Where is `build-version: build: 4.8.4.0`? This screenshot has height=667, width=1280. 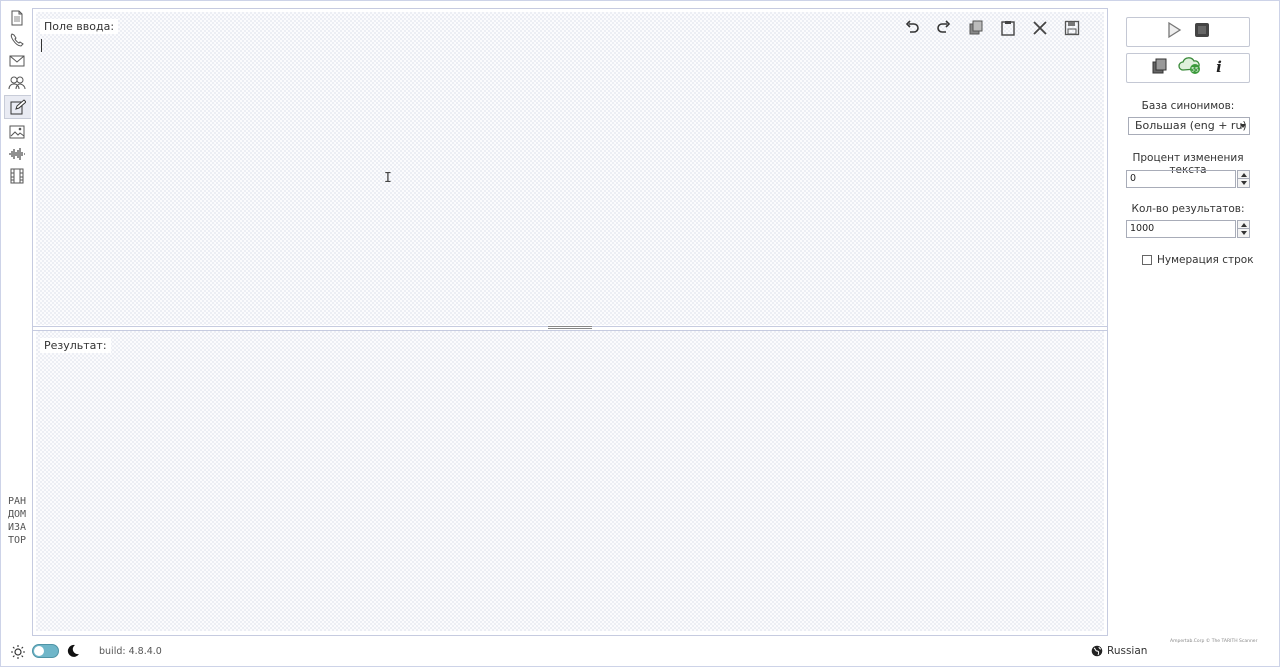 build-version: build: 4.8.4.0 is located at coordinates (130, 651).